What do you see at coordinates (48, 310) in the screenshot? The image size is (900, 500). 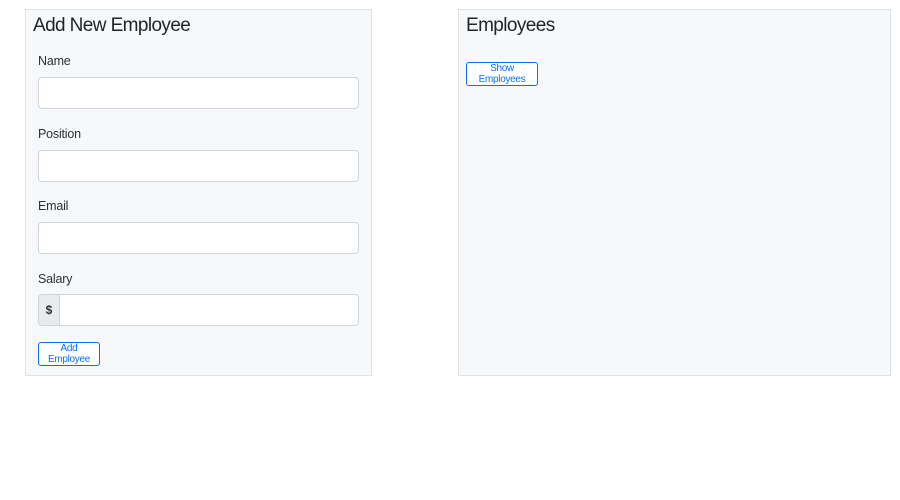 I see `currency-prefix: $` at bounding box center [48, 310].